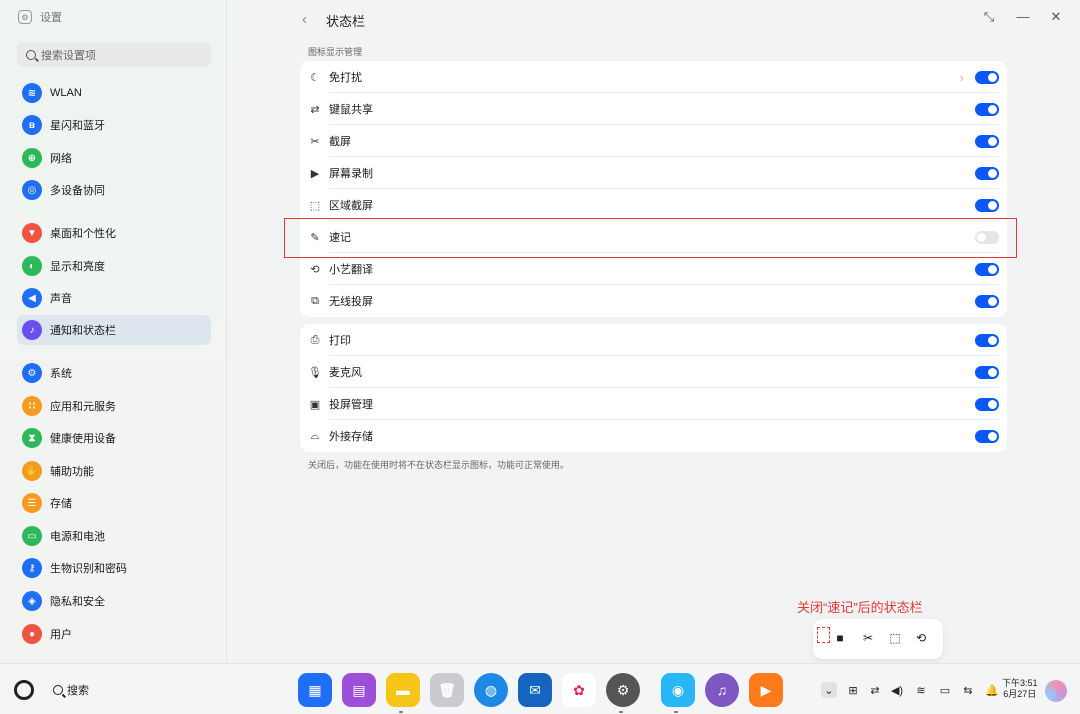 The height and width of the screenshot is (714, 1080). What do you see at coordinates (359, 690) in the screenshot?
I see `multitask-icon: ▤` at bounding box center [359, 690].